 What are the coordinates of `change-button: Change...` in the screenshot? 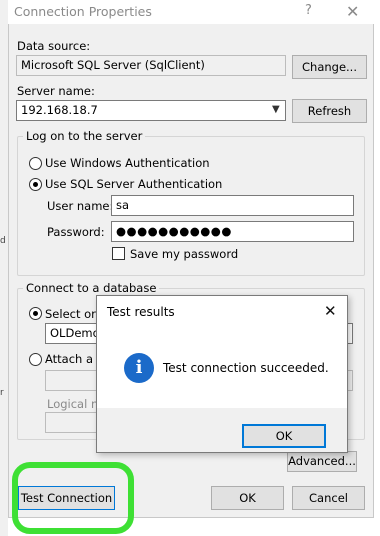 It's located at (329, 67).